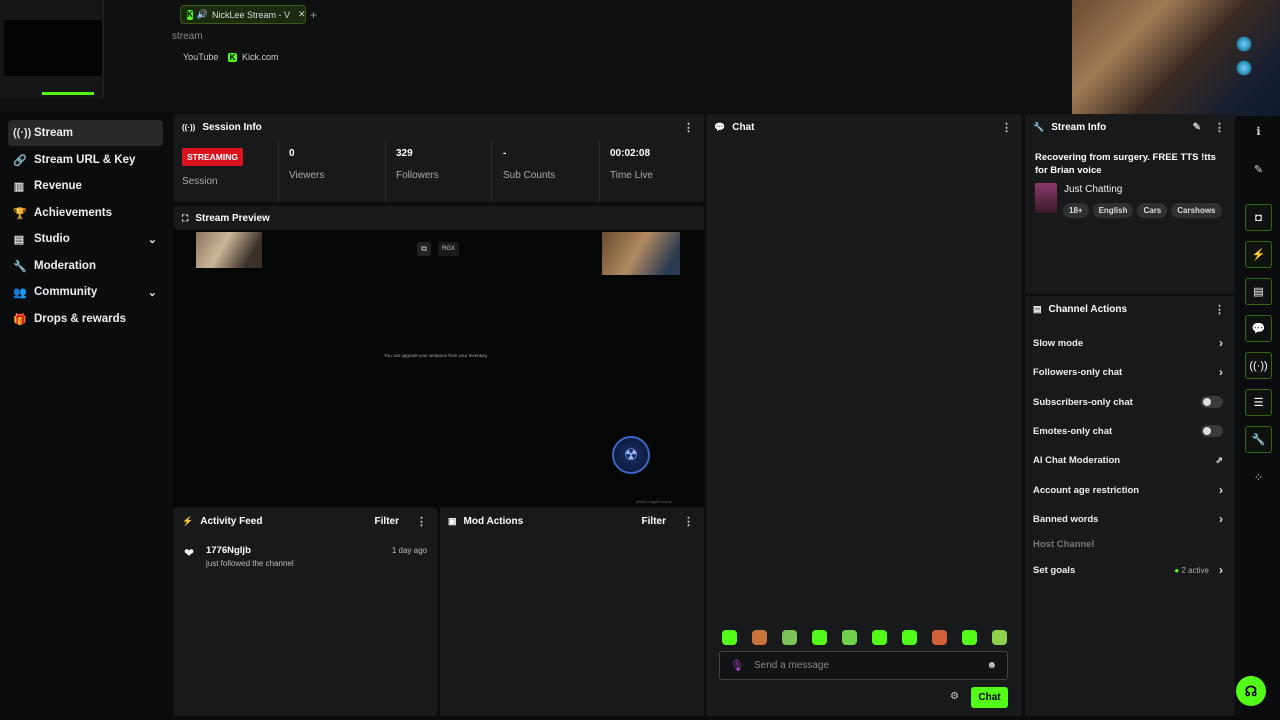 This screenshot has height=720, width=1280. What do you see at coordinates (1130, 309) in the screenshot?
I see `panel-header: ▤ Channel Actions ⋮` at bounding box center [1130, 309].